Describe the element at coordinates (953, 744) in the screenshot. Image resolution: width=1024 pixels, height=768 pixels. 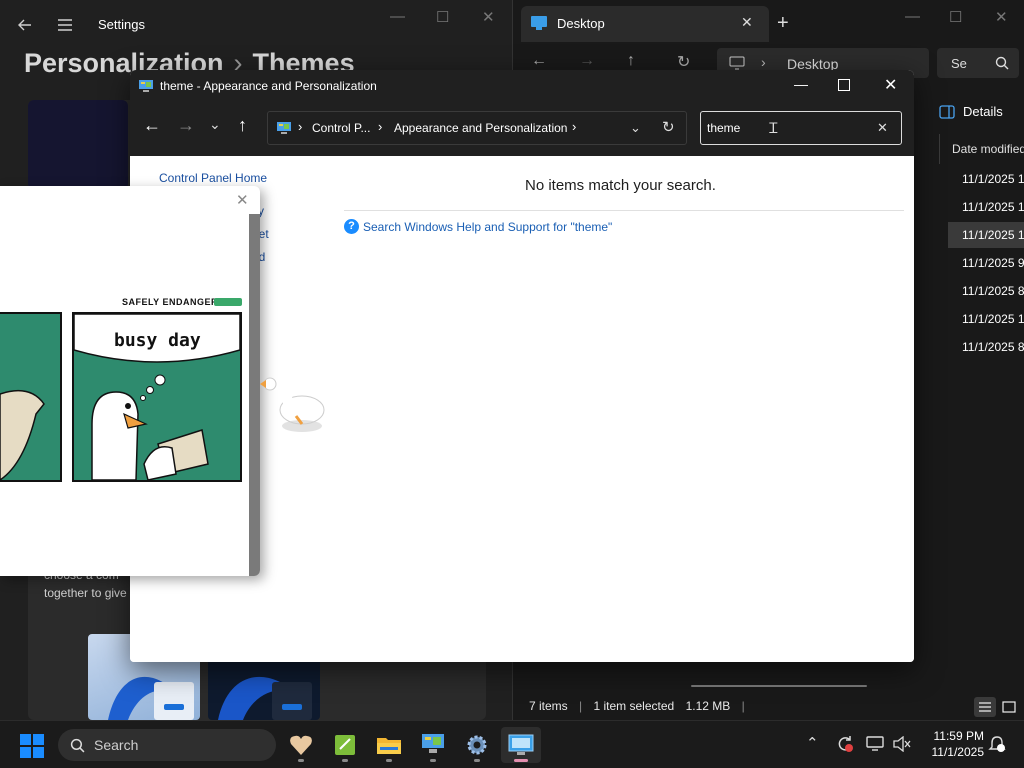
I see `system-clock: 11:59 PM 11/1/2025` at that location.